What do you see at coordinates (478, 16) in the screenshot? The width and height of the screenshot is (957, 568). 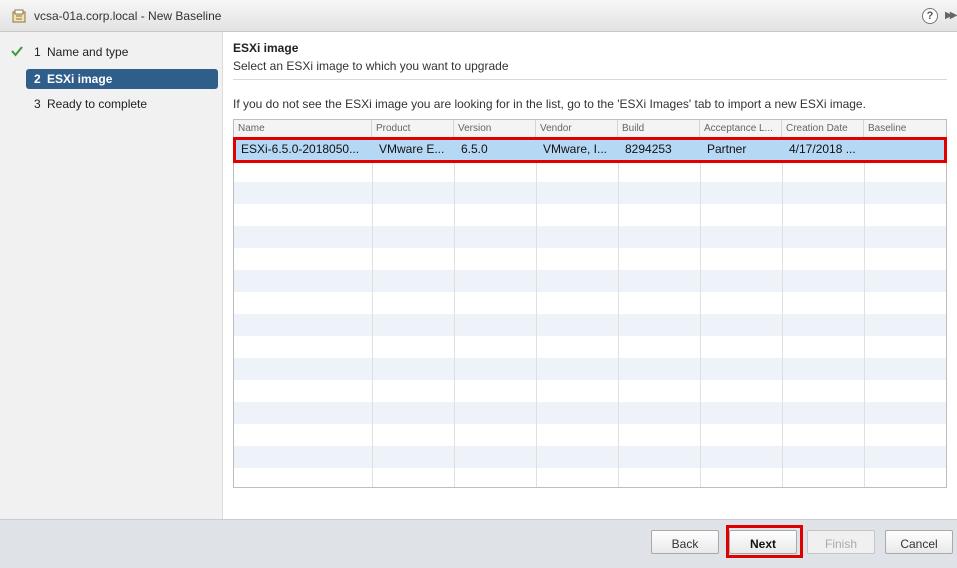 I see `title-bar: vcsa-01a.corp.local - New Baseline ? ▶▶` at bounding box center [478, 16].